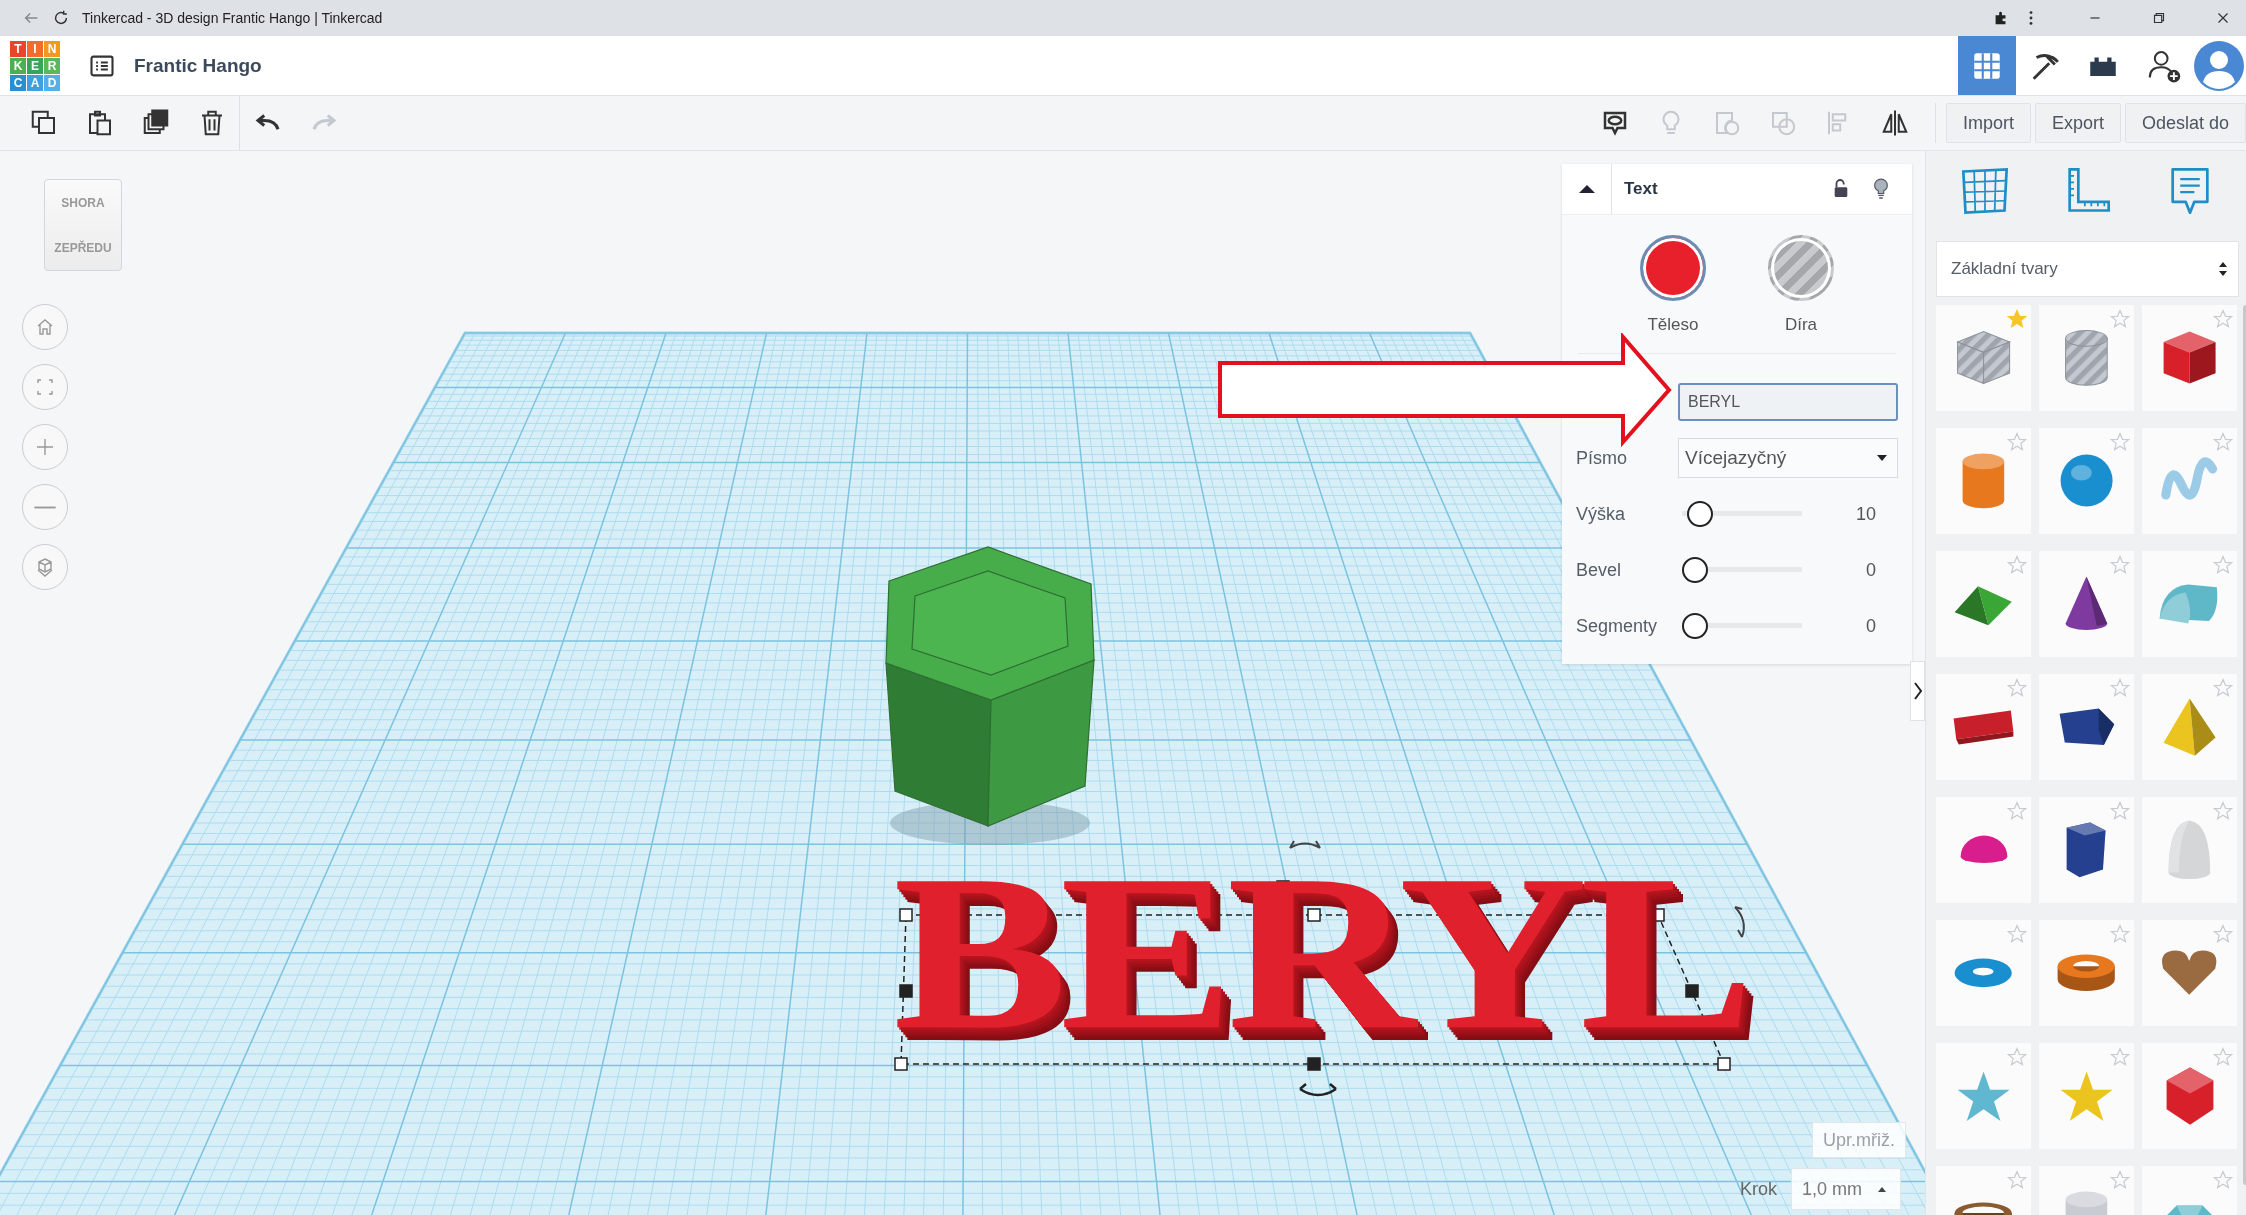 This screenshot has height=1215, width=2246. What do you see at coordinates (1599, 570) in the screenshot?
I see `field-label: Bevel` at bounding box center [1599, 570].